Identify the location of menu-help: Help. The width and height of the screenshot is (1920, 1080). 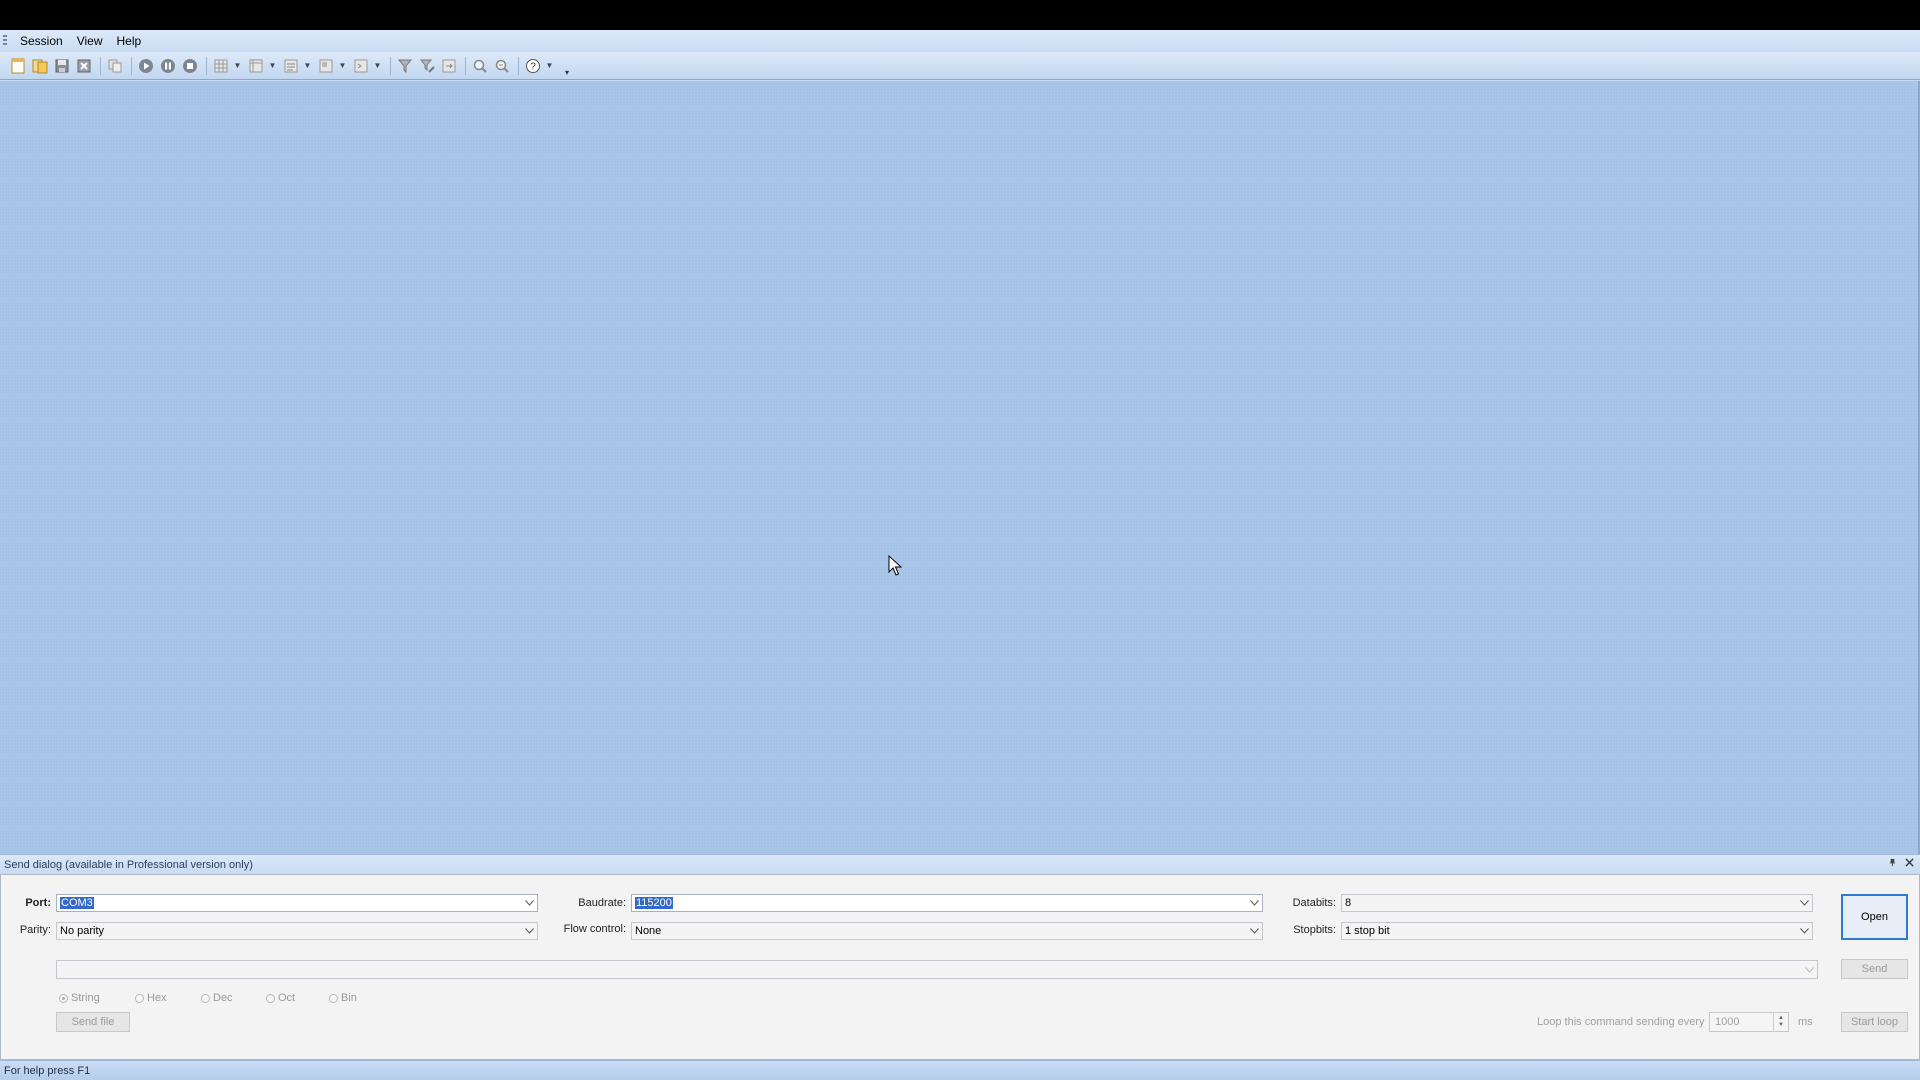
(129, 41).